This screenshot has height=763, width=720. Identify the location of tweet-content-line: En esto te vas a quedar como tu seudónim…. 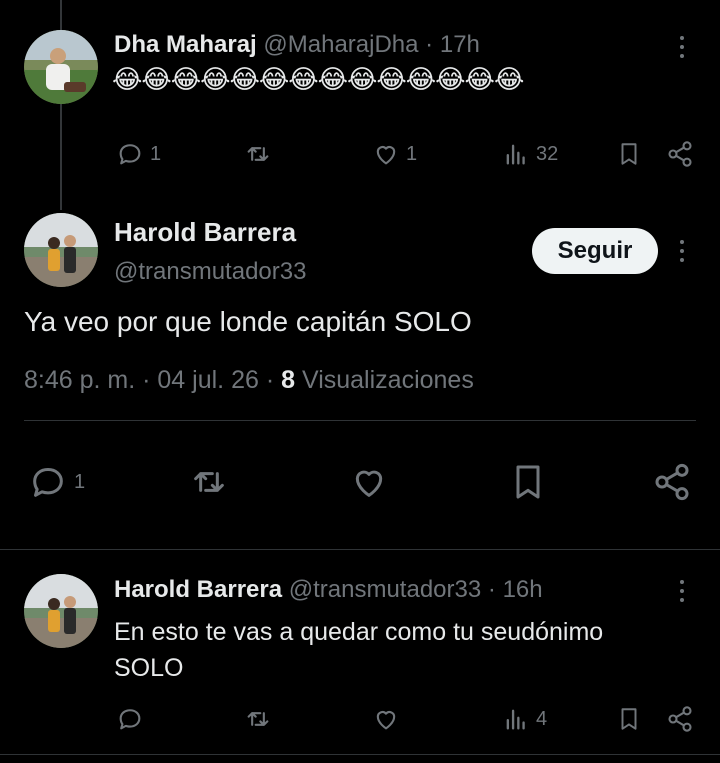
(359, 632).